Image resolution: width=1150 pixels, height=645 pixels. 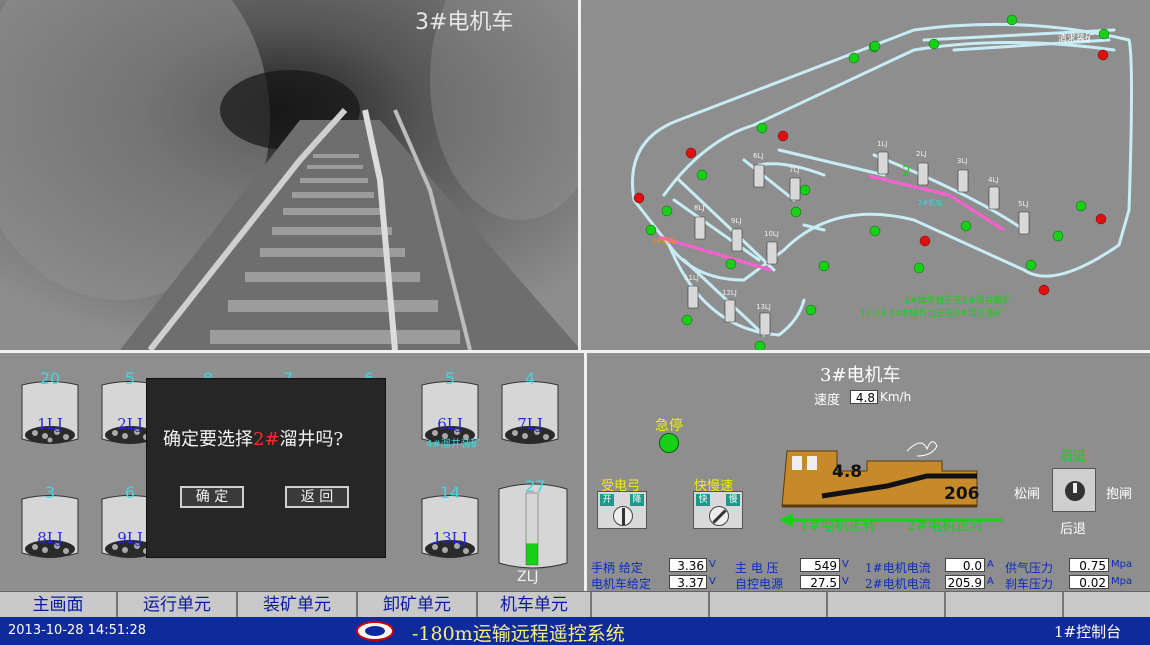 I want to click on svg-text: 2LJ, so click(x=921, y=154).